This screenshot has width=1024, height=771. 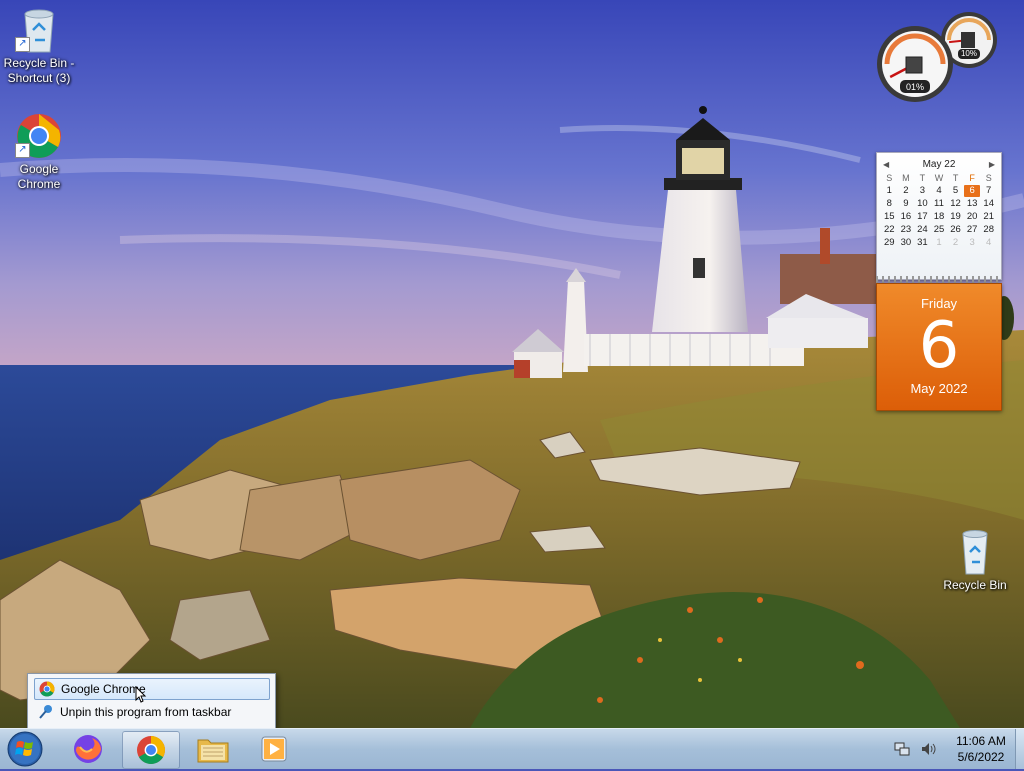 I want to click on calendar-day-cell: 21, so click(x=988, y=217).